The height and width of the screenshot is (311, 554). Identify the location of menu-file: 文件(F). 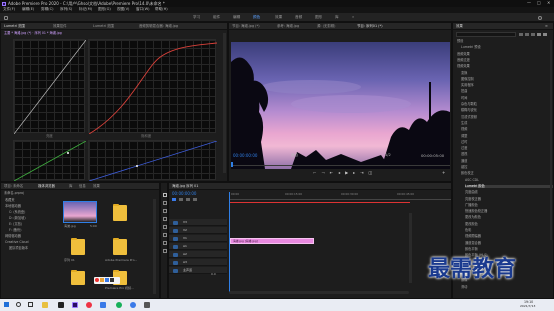
(9, 9).